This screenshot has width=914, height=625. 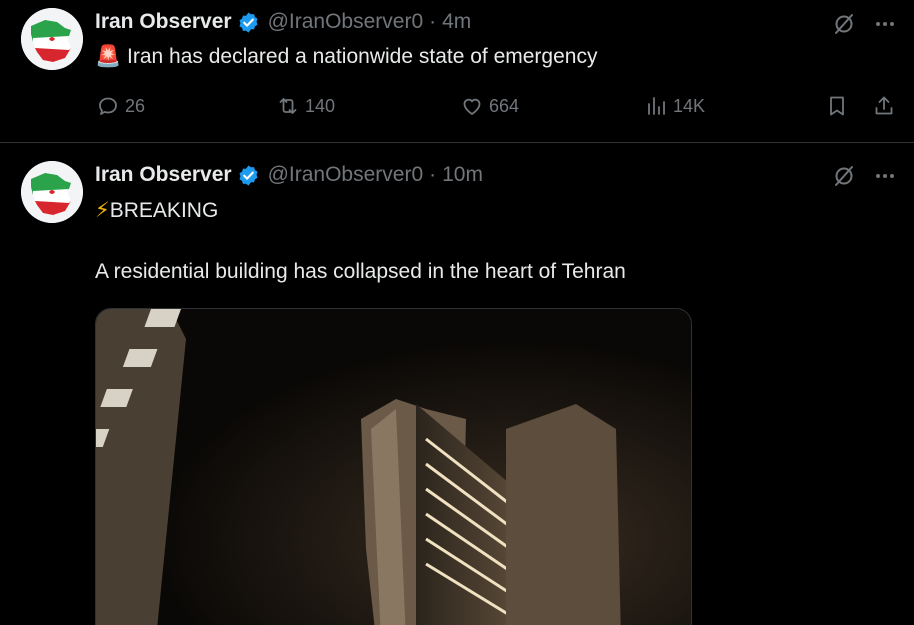 What do you see at coordinates (656, 106) in the screenshot?
I see `views-chart-icon` at bounding box center [656, 106].